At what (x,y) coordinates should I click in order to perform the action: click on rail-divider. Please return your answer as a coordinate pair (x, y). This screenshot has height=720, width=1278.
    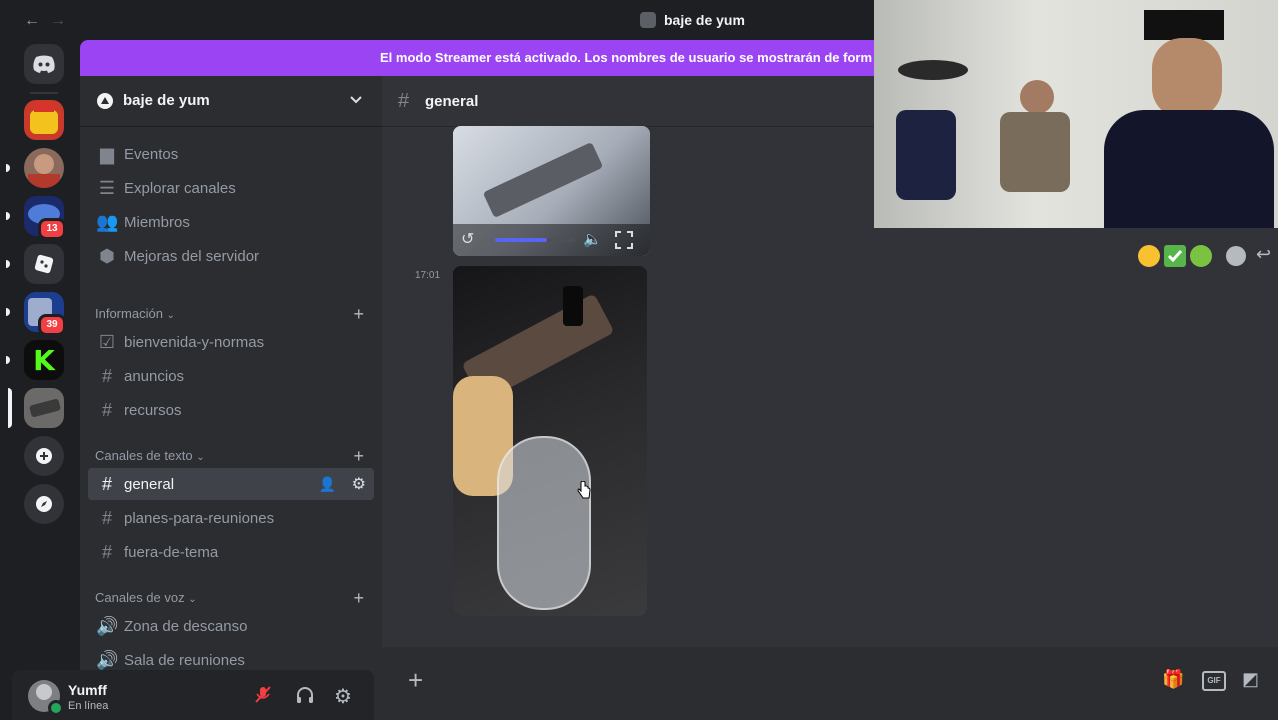
    Looking at the image, I should click on (44, 93).